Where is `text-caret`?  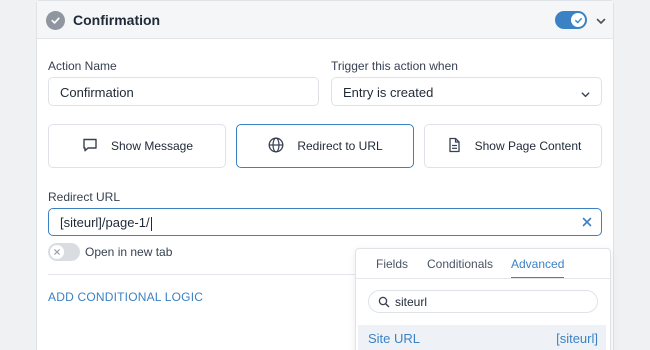 text-caret is located at coordinates (151, 223).